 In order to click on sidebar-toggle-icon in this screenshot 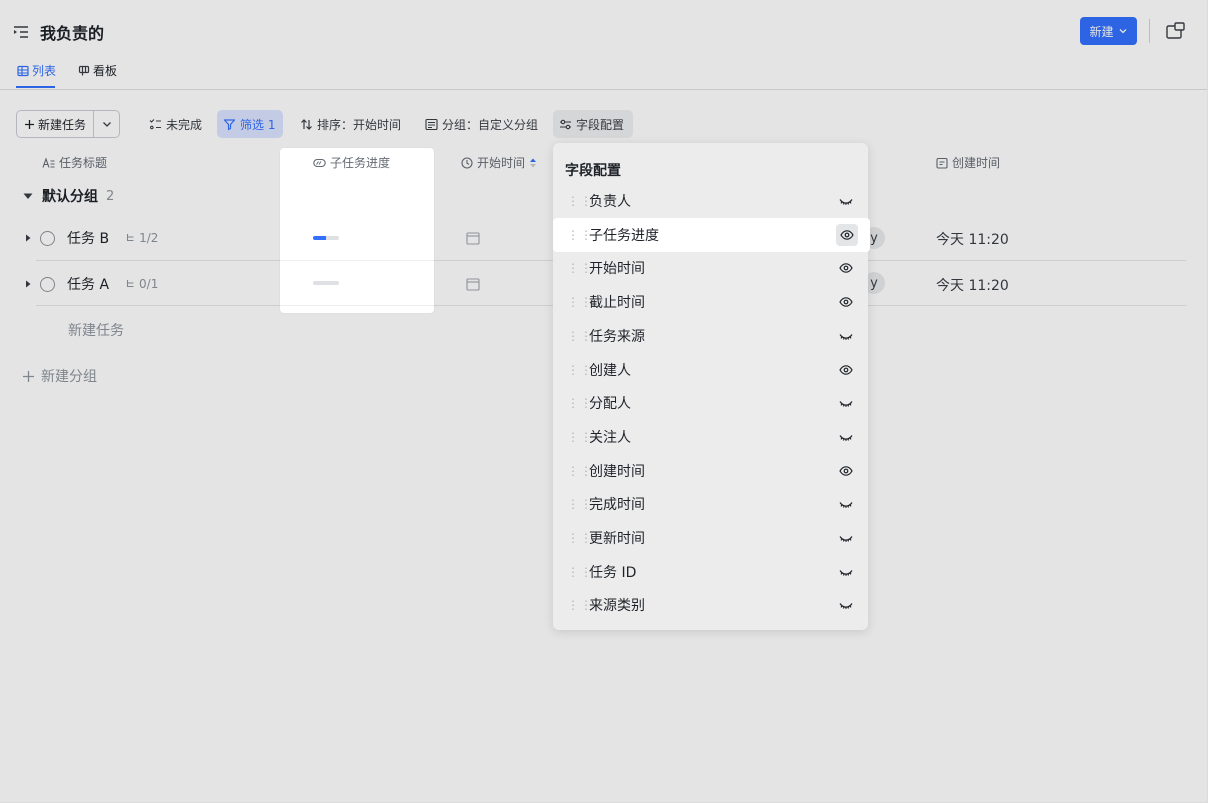, I will do `click(21, 32)`.